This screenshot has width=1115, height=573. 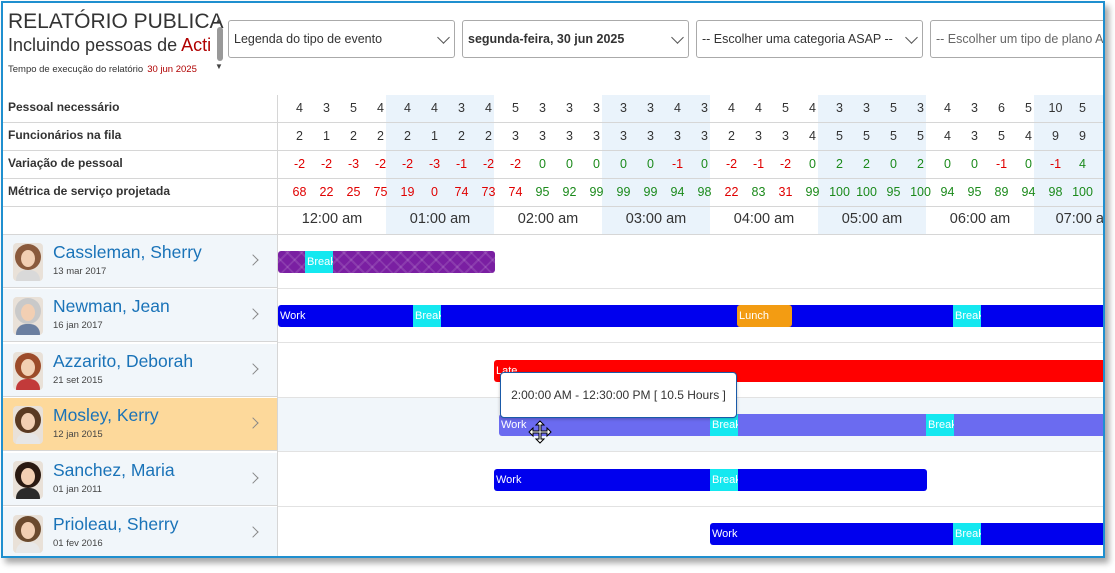 I want to click on work-event-bar: Work, so click(x=906, y=534).